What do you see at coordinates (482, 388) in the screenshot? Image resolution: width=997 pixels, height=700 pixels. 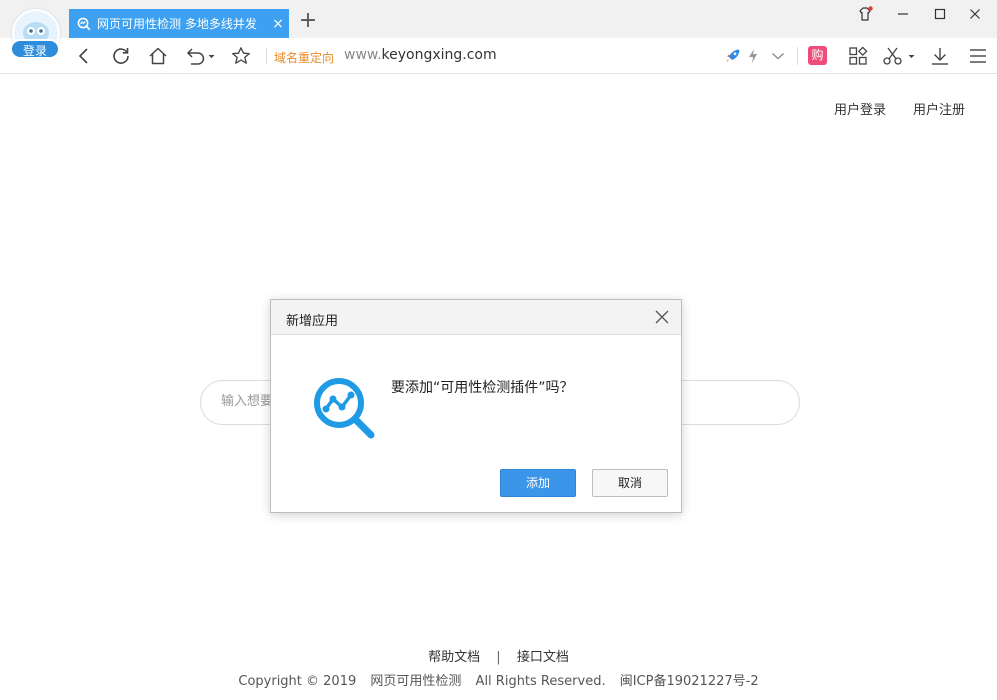 I see `dialog-message: 要添加“可用性检测插件”吗？` at bounding box center [482, 388].